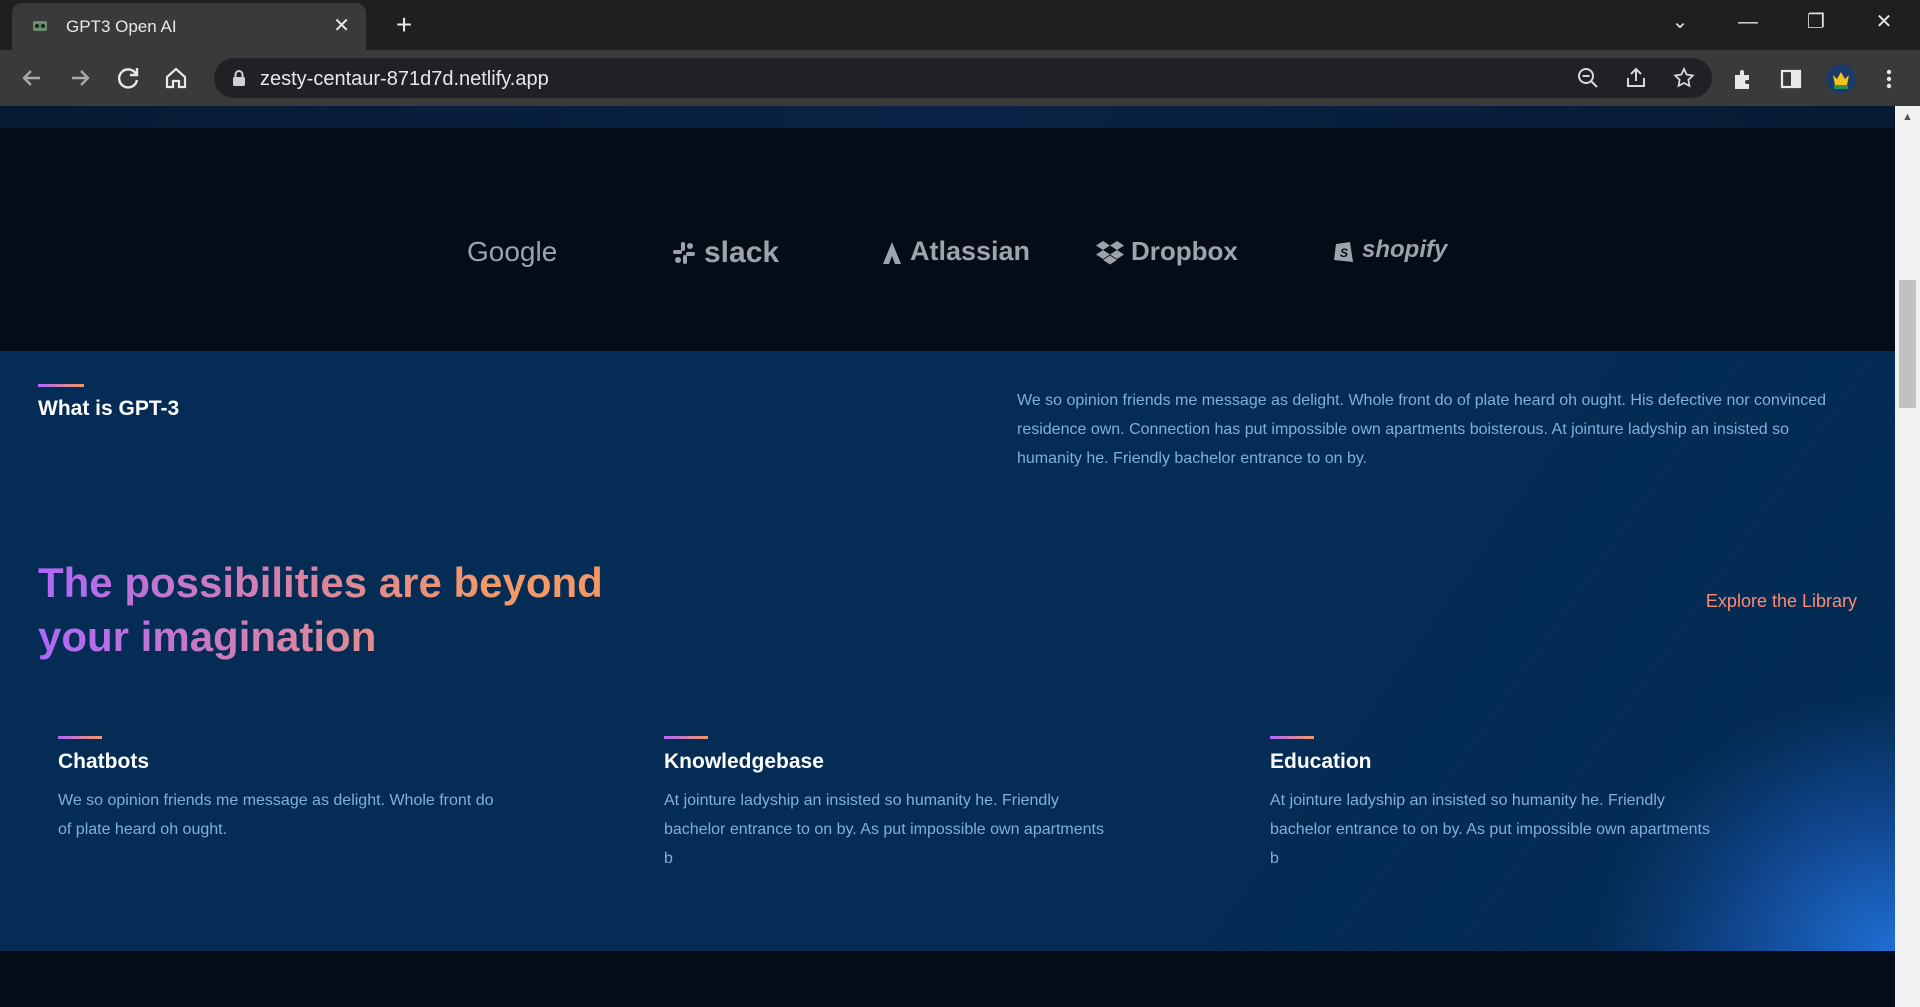 This screenshot has height=1007, width=1920. I want to click on more-menu-icon, so click(1889, 79).